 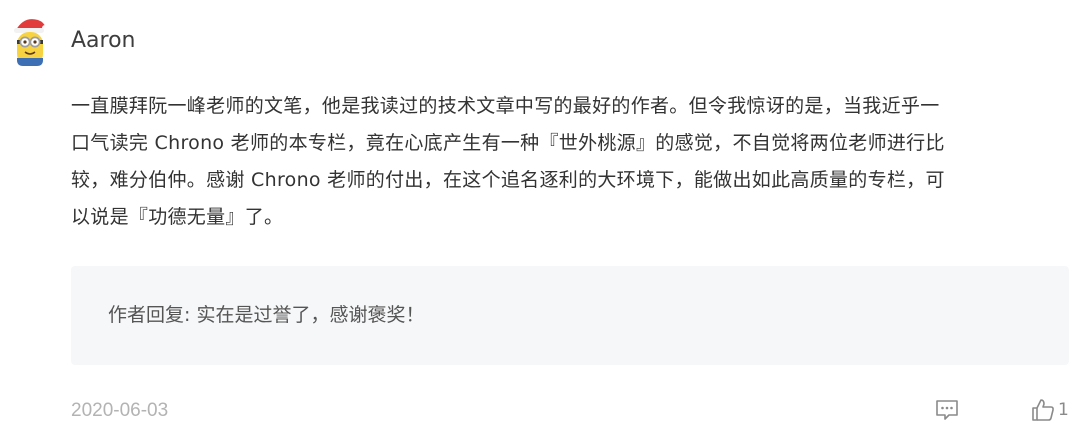 I want to click on avatar, so click(x=30, y=41).